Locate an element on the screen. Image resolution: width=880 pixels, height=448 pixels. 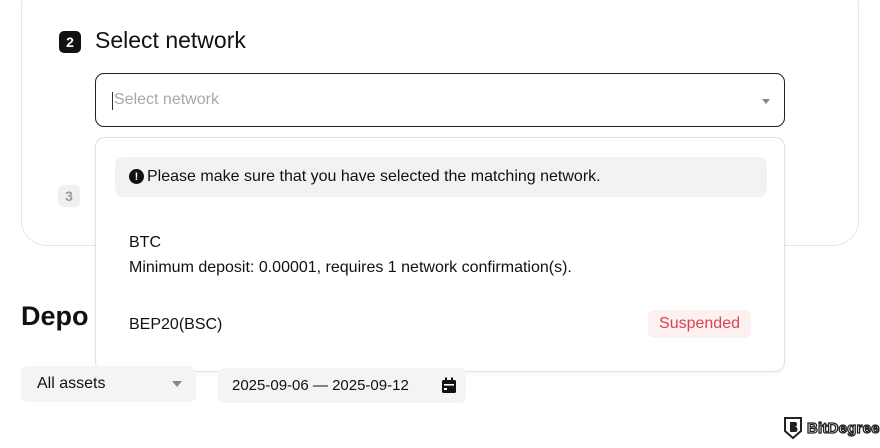
date-range-picker: 2025-09-06 — 2025-09-12 is located at coordinates (342, 385).